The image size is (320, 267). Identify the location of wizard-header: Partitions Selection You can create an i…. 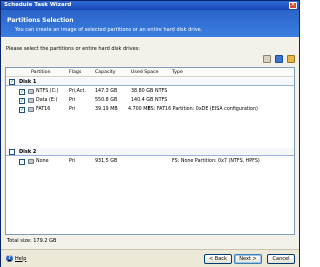
(150, 23).